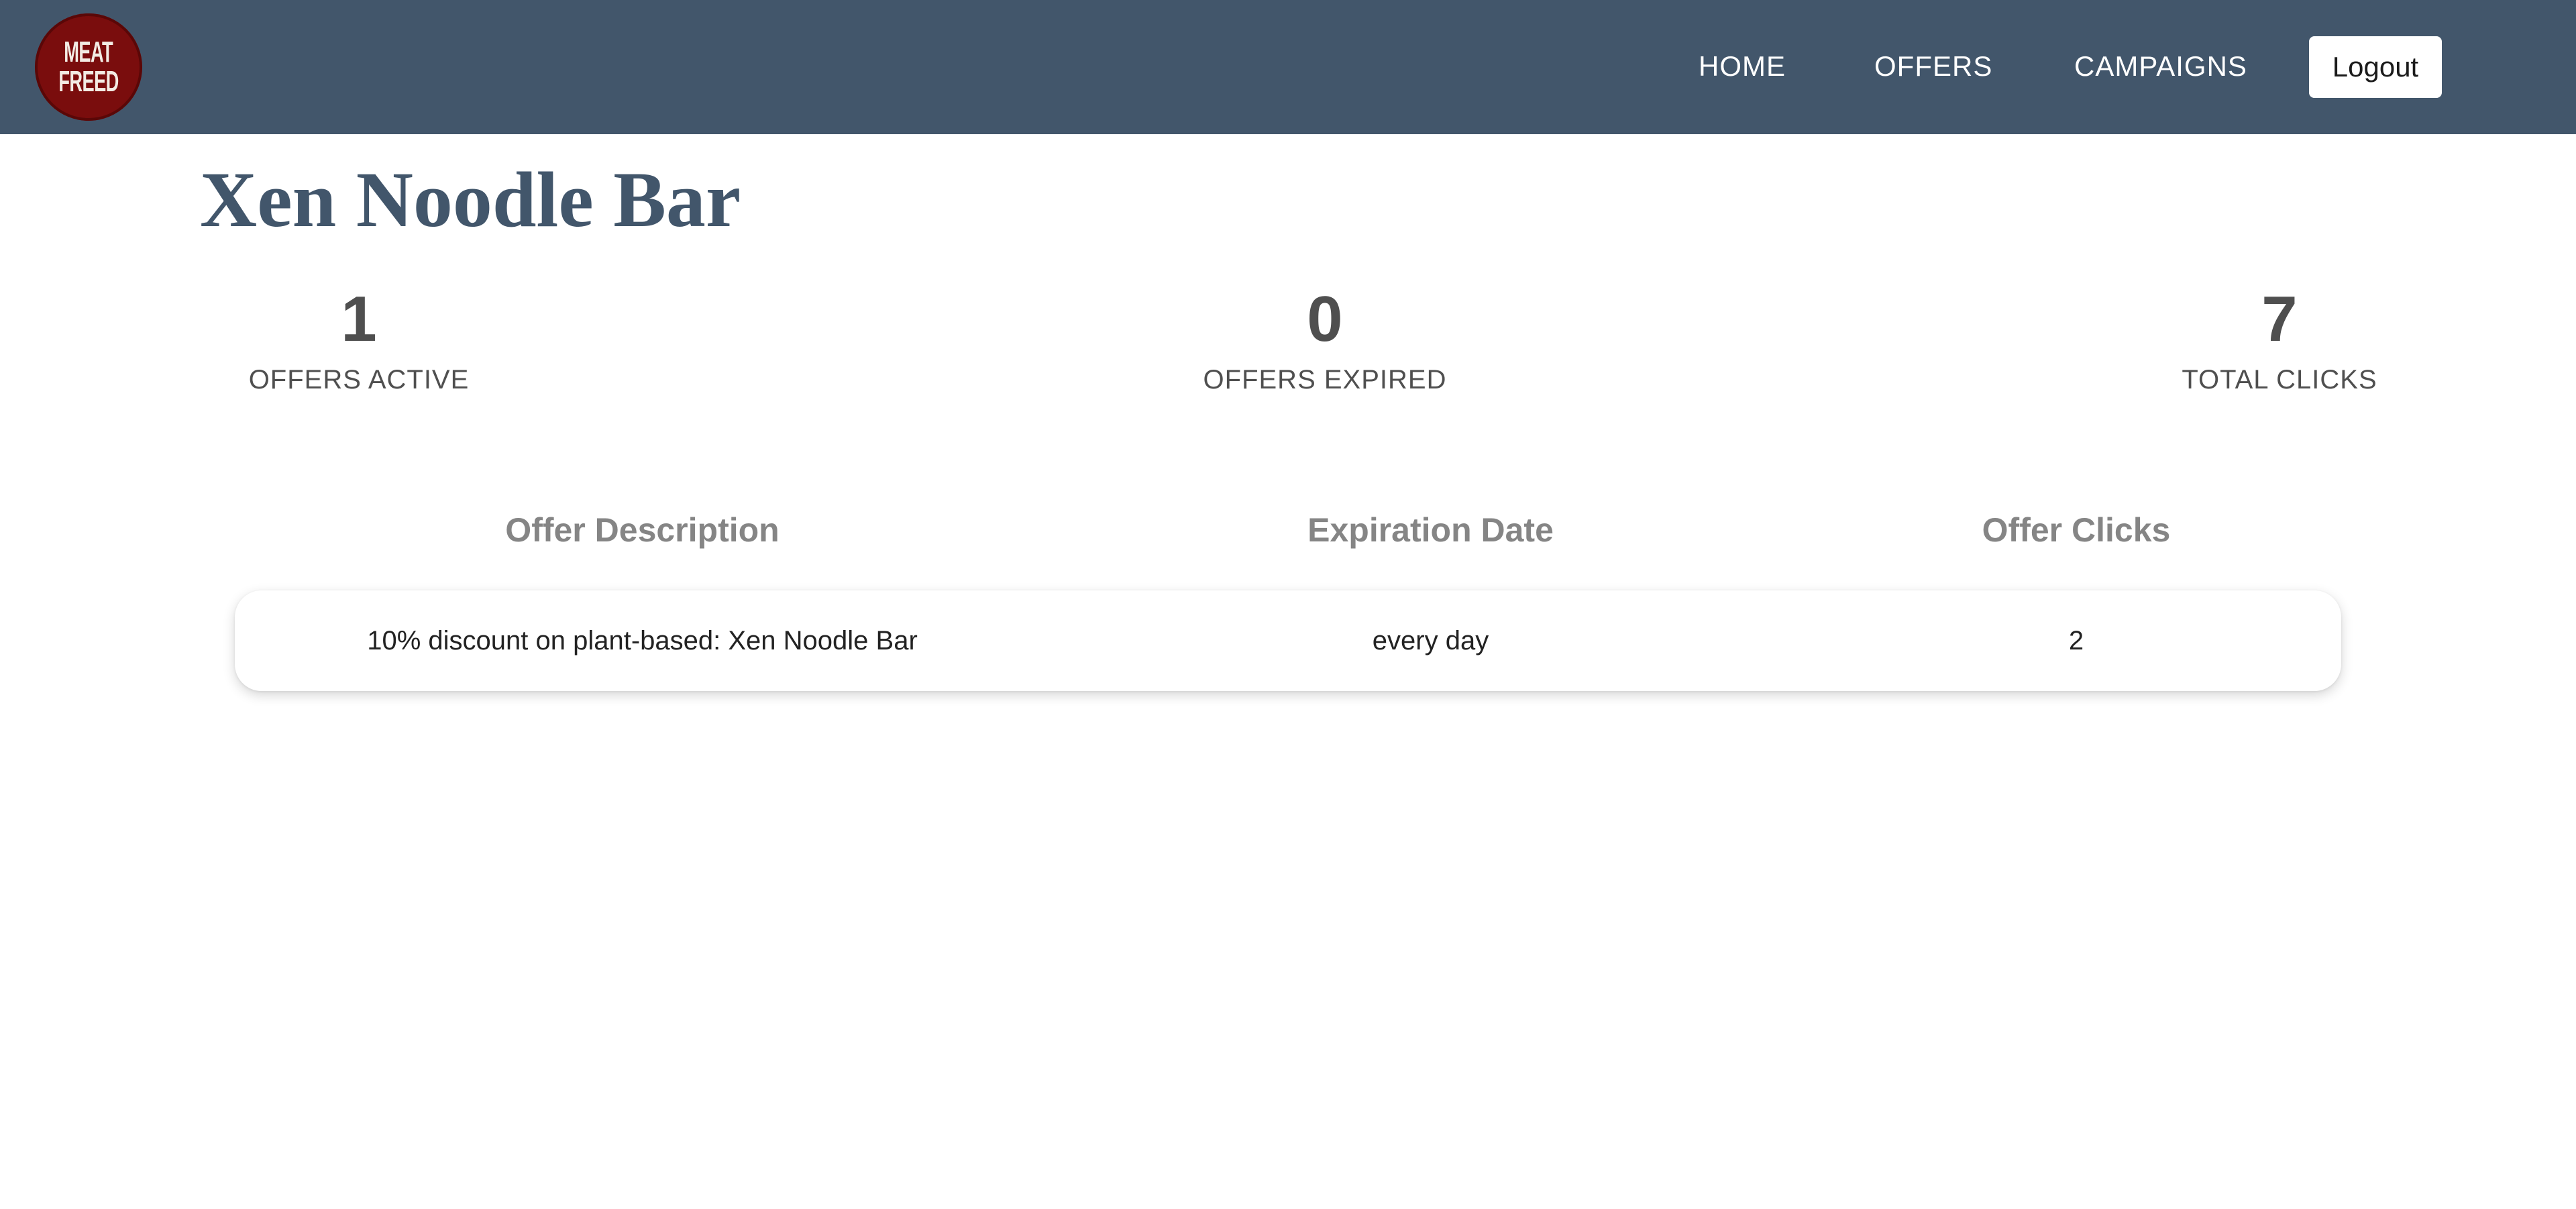 This screenshot has height=1209, width=2576. Describe the element at coordinates (642, 530) in the screenshot. I see `column-header-offer-description: Offer Description` at that location.